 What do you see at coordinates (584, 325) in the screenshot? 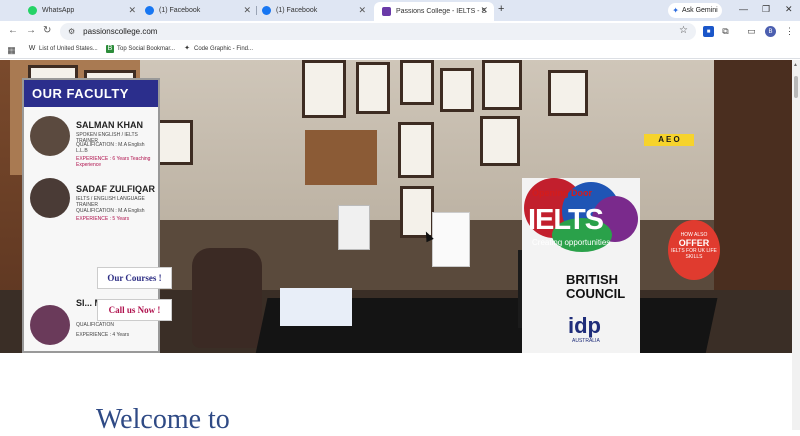
I see `idp-logo-text: idp` at bounding box center [584, 325].